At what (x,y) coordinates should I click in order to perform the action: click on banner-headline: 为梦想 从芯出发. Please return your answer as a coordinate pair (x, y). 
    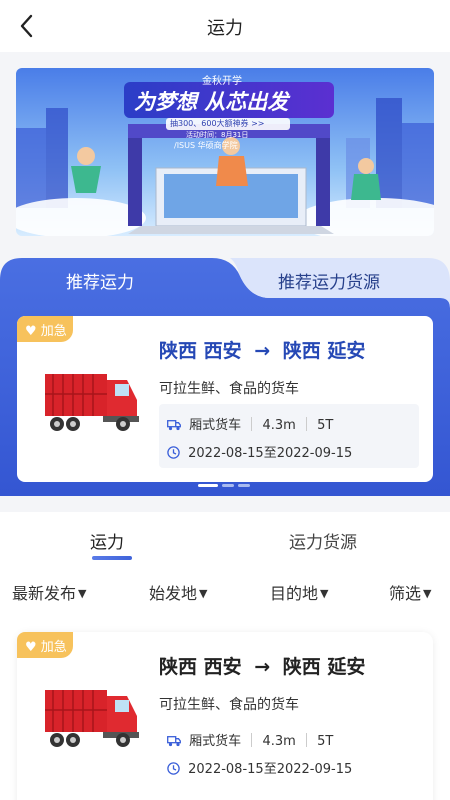
    Looking at the image, I should click on (211, 102).